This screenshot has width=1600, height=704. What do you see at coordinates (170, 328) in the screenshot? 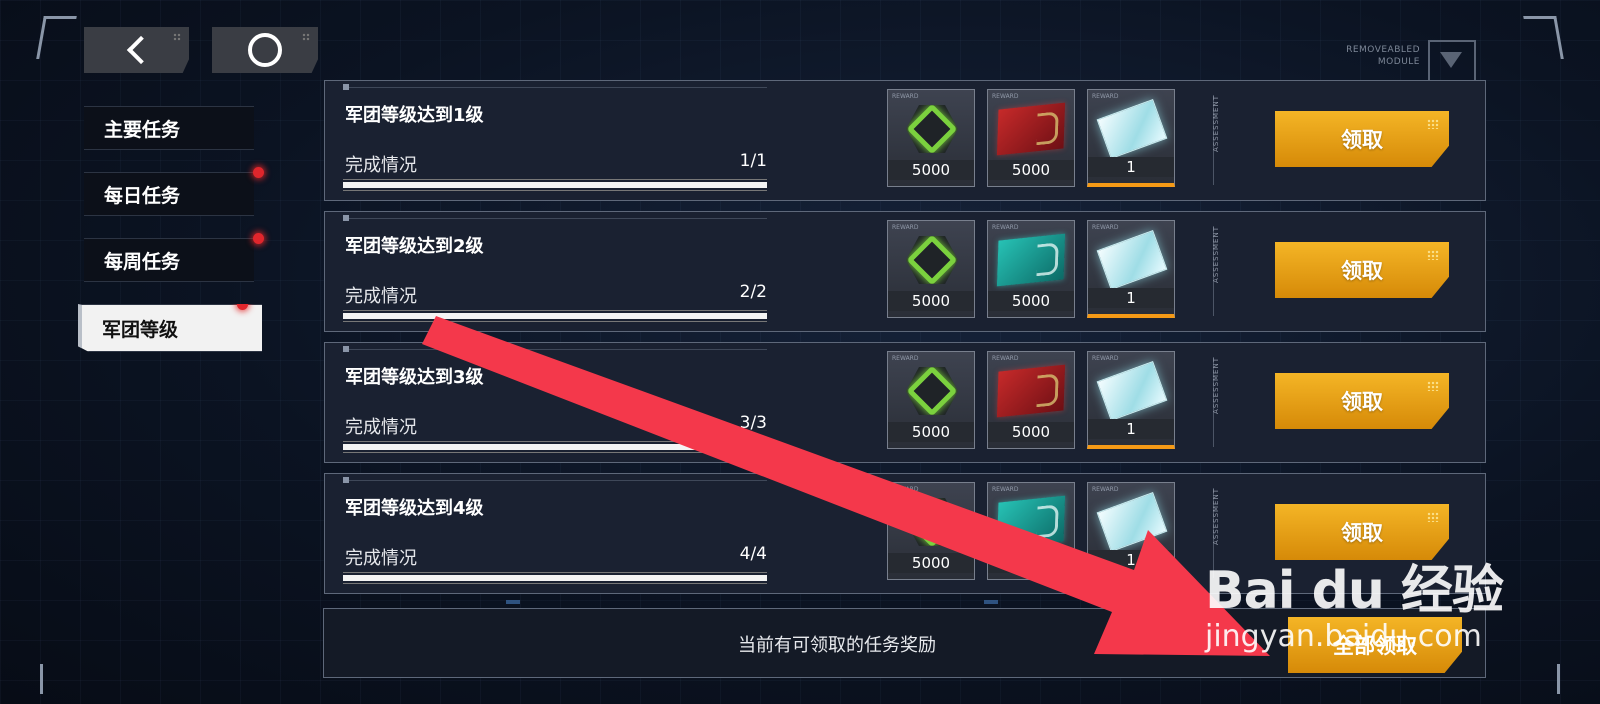
I see `sidebar-item-legion-level: 军团等级` at bounding box center [170, 328].